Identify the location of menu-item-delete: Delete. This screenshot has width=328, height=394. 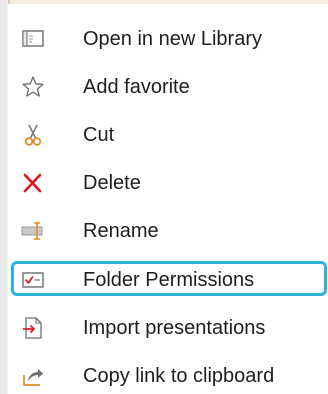
(164, 187).